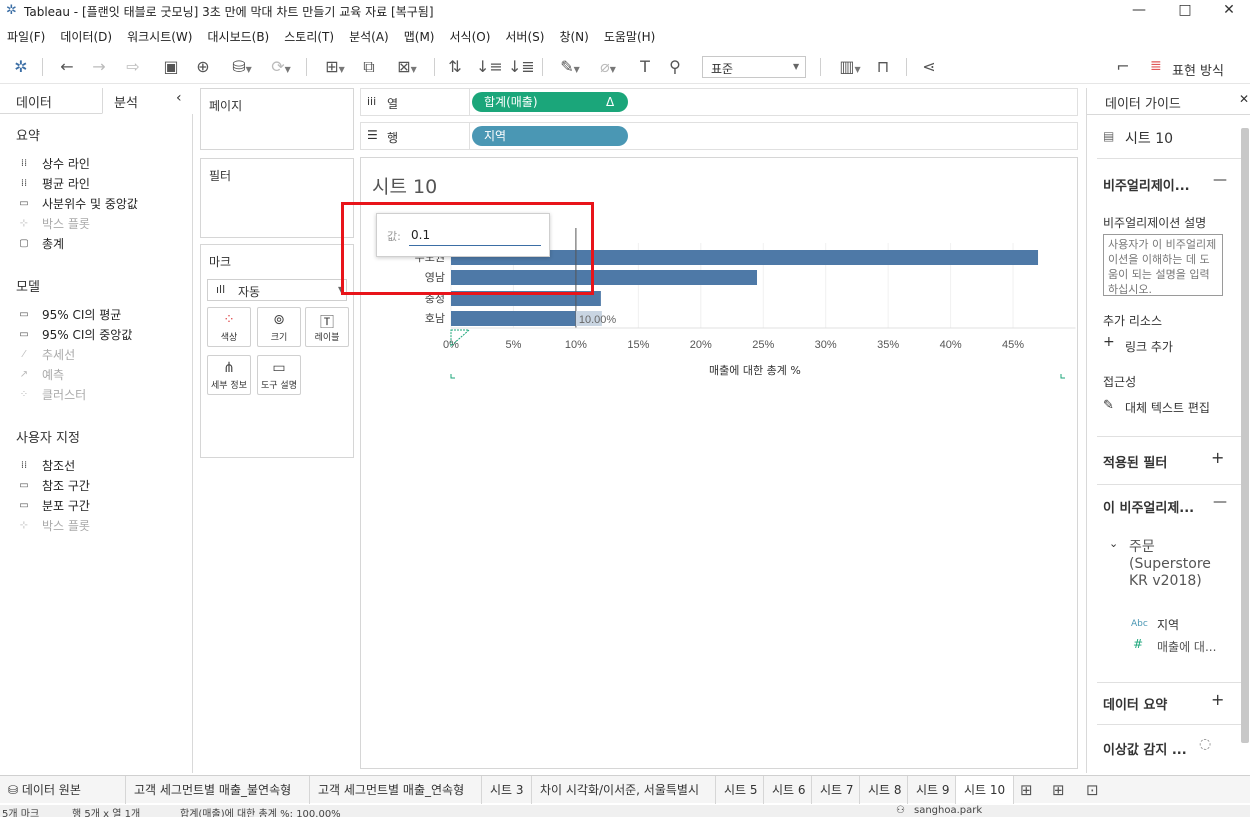 Image resolution: width=1250 pixels, height=817 pixels. What do you see at coordinates (229, 327) in the screenshot?
I see `color-button: ⁘ 색상` at bounding box center [229, 327].